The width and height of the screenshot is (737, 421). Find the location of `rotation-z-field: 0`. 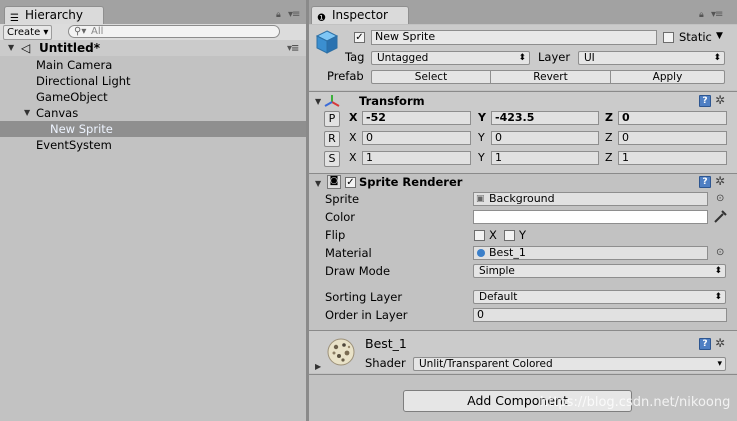

rotation-z-field: 0 is located at coordinates (672, 138).